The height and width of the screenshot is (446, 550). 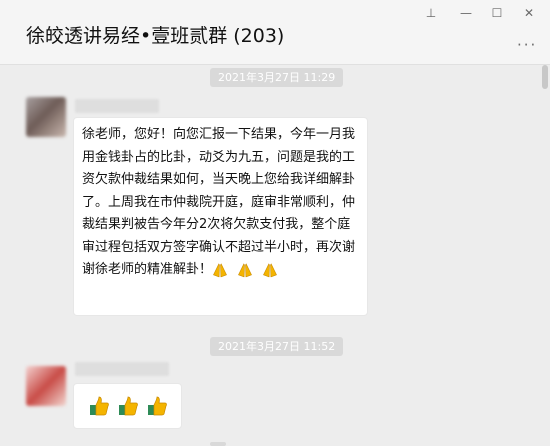 What do you see at coordinates (155, 36) in the screenshot?
I see `chat-title: 徐皎透讲易经•壹班贰群 (203)` at bounding box center [155, 36].